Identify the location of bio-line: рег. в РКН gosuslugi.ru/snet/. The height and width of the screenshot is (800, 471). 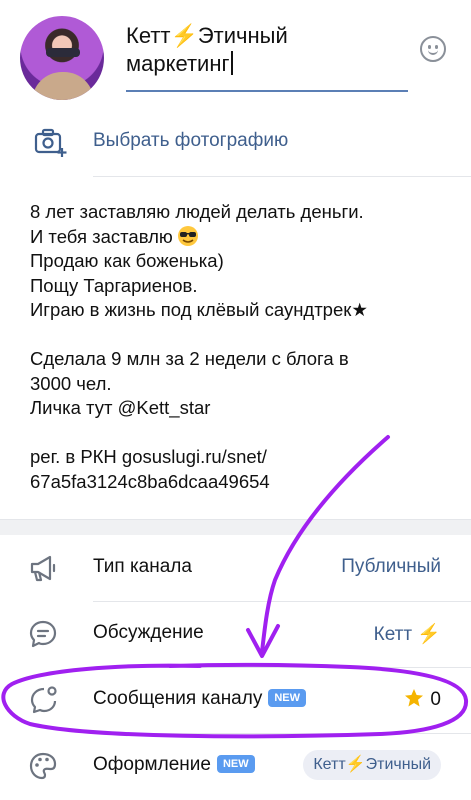
(148, 456).